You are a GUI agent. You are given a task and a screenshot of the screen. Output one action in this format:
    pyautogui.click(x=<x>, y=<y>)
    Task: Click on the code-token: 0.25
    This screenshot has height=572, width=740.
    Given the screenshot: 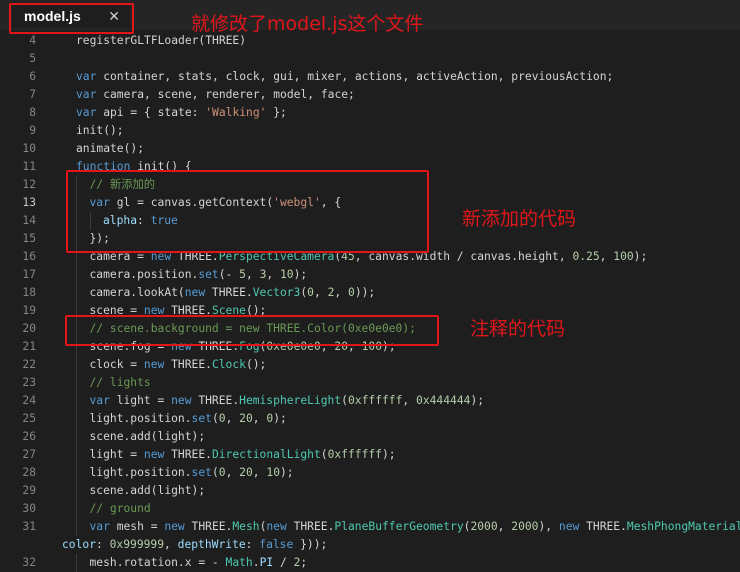 What is the action you would take?
    pyautogui.click(x=585, y=256)
    